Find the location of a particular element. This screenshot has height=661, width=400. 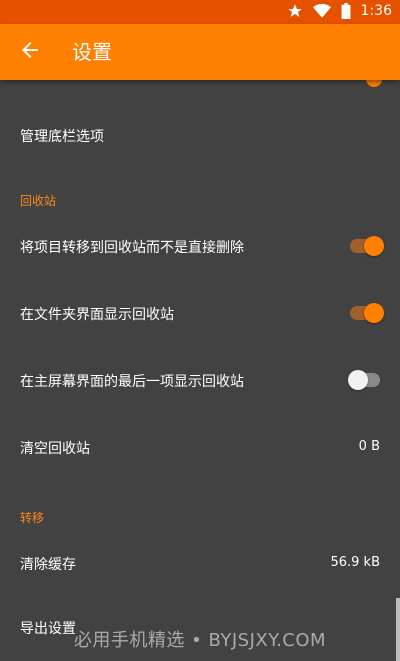

show-recycle-bin-home-label: 在主屏幕界面的最后一项显示回收站 is located at coordinates (132, 382).